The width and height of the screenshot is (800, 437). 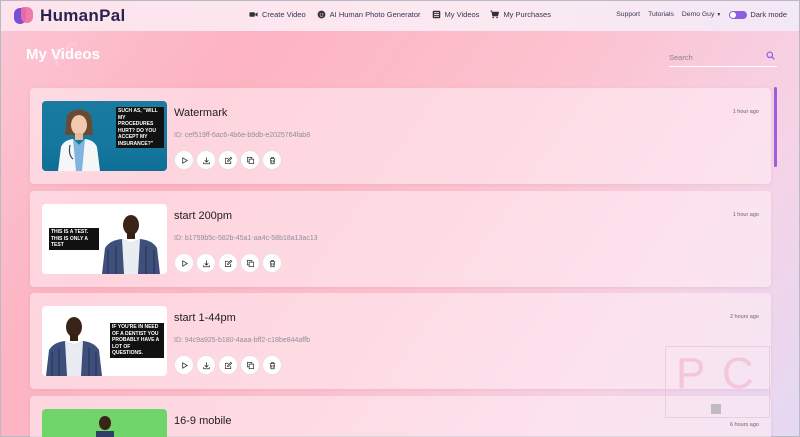 I want to click on watermark-square, so click(x=716, y=409).